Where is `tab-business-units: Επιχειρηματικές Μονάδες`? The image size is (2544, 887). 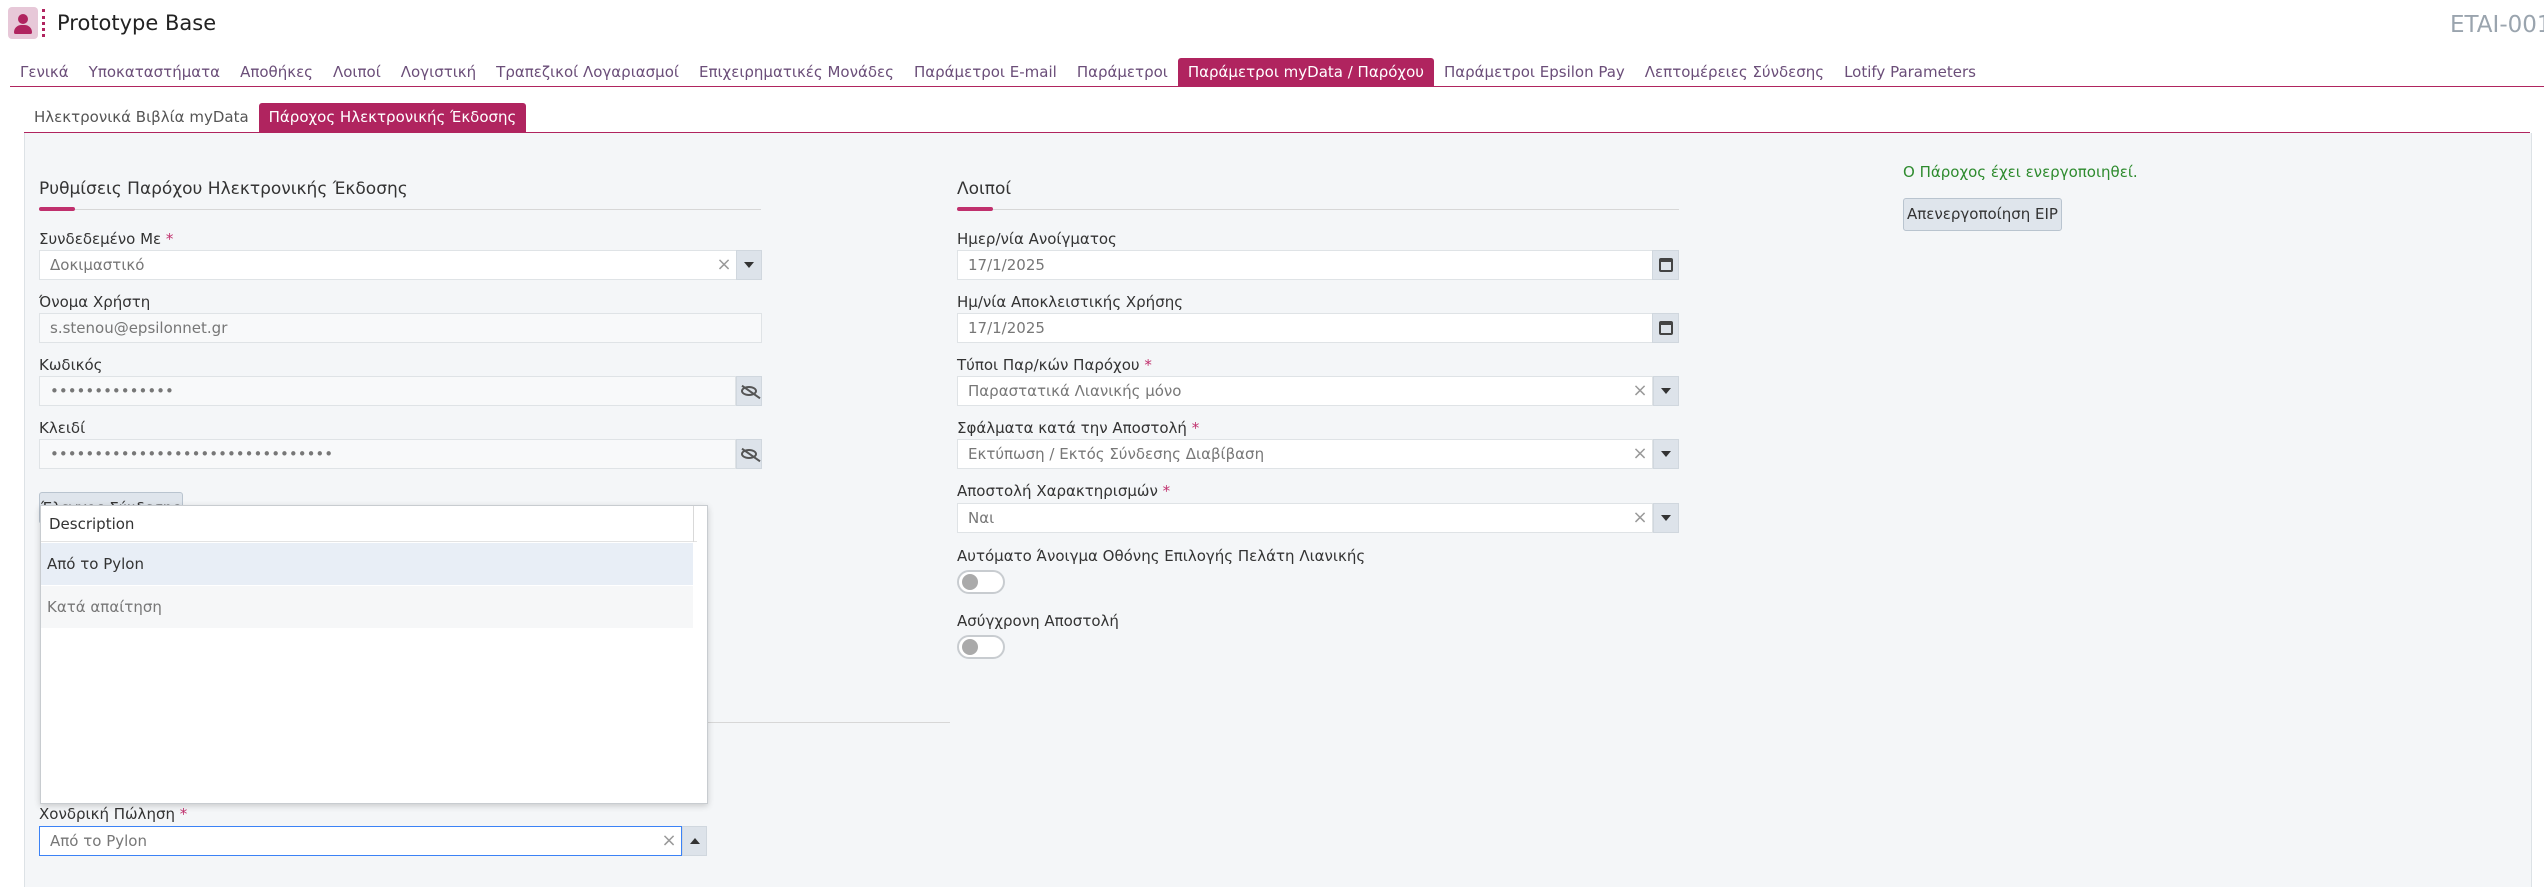 tab-business-units: Επιχειρηματικές Μονάδες is located at coordinates (796, 72).